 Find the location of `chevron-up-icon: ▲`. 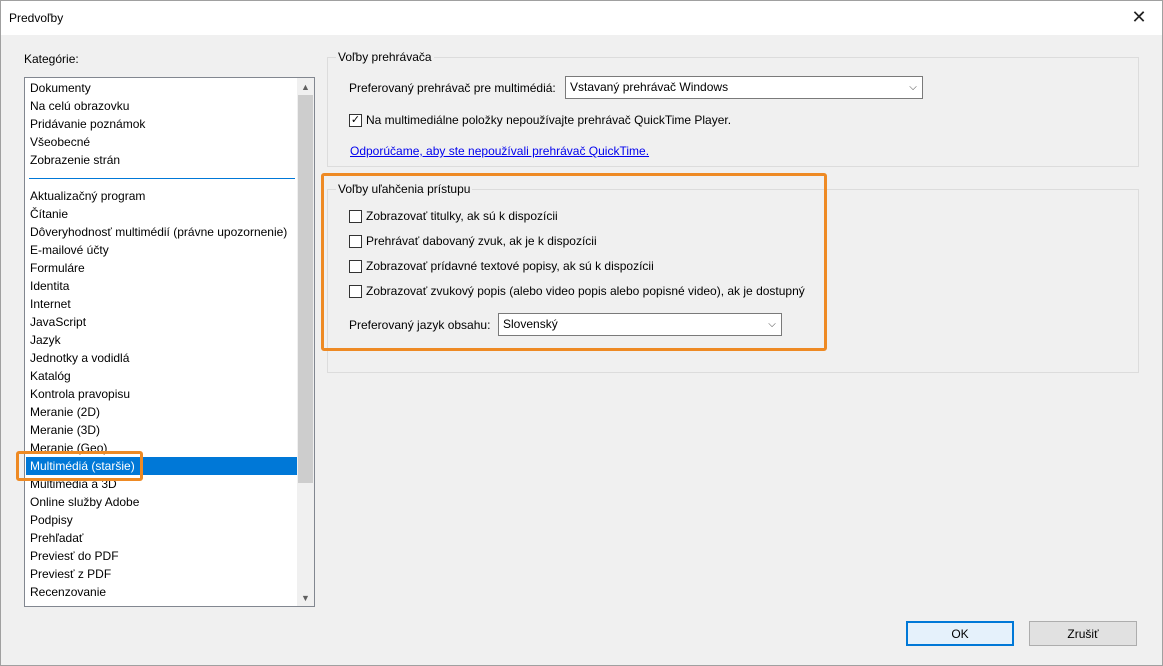

chevron-up-icon: ▲ is located at coordinates (305, 86).